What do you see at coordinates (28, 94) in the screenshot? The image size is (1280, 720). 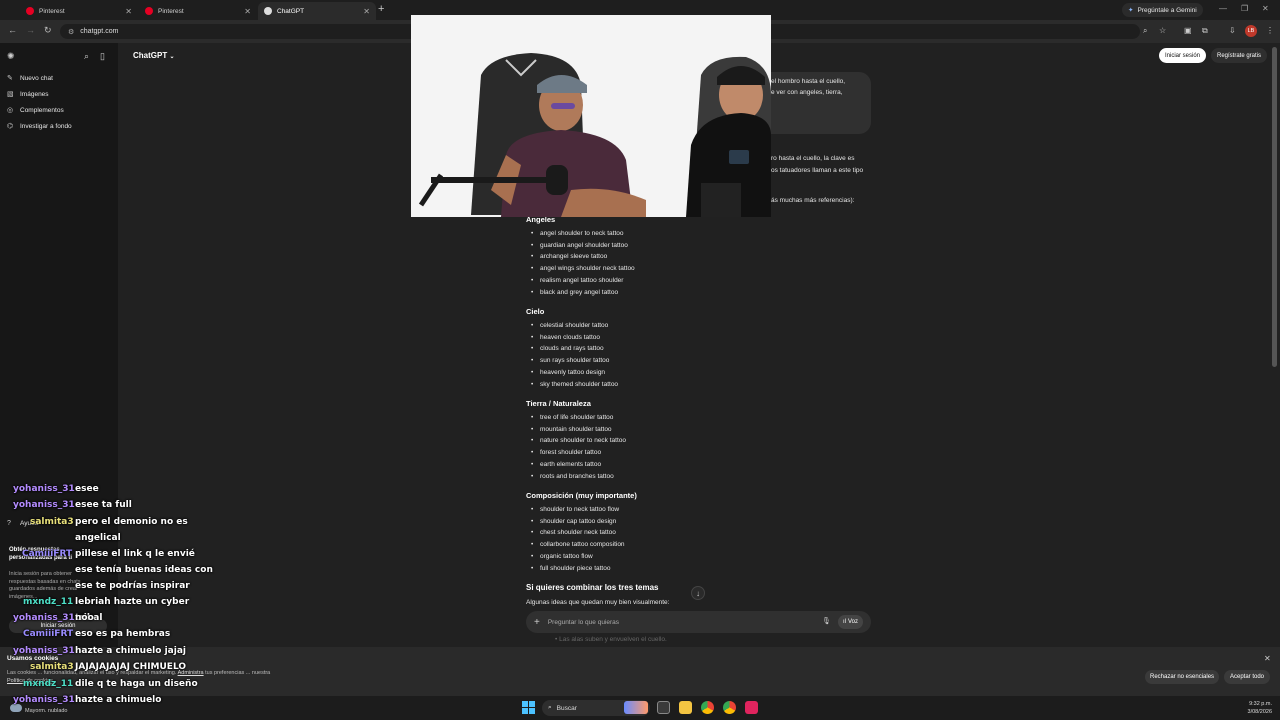 I see `sidebar-item-images: ▧ Imágenes` at bounding box center [28, 94].